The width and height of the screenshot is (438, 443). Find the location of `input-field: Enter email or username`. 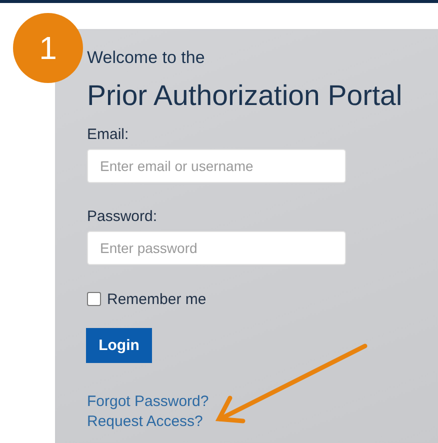

input-field: Enter email or username is located at coordinates (216, 166).